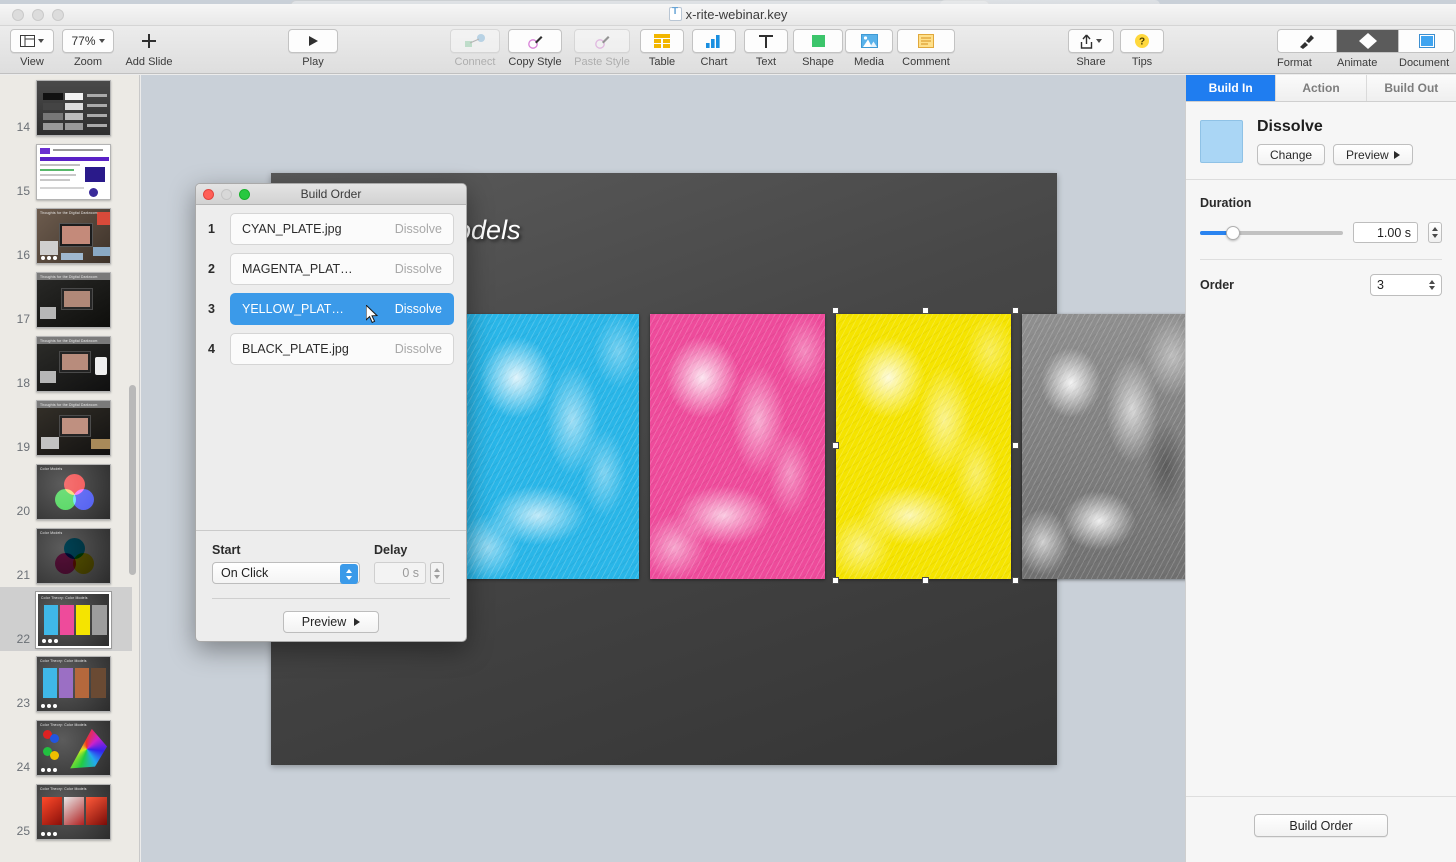 This screenshot has width=1456, height=862. What do you see at coordinates (149, 41) in the screenshot?
I see `add-slide-button-face` at bounding box center [149, 41].